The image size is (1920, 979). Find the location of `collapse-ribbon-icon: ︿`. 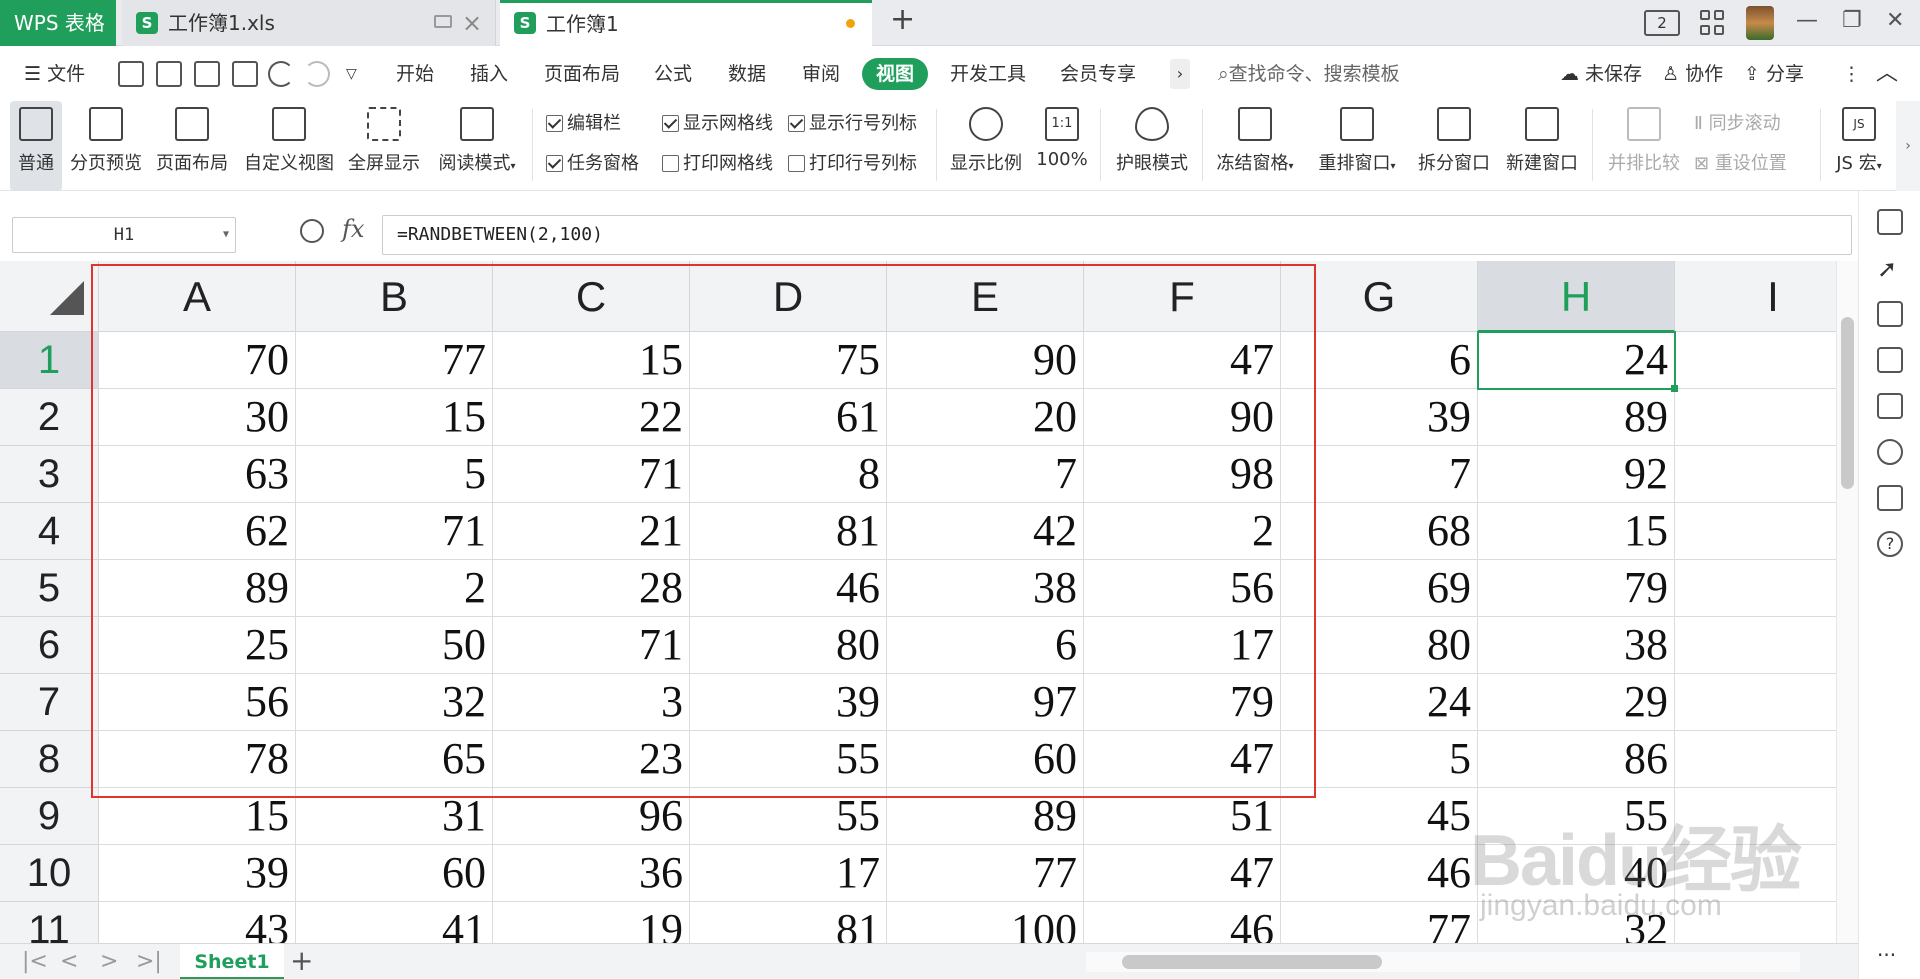

collapse-ribbon-icon: ︿ is located at coordinates (1887, 74).